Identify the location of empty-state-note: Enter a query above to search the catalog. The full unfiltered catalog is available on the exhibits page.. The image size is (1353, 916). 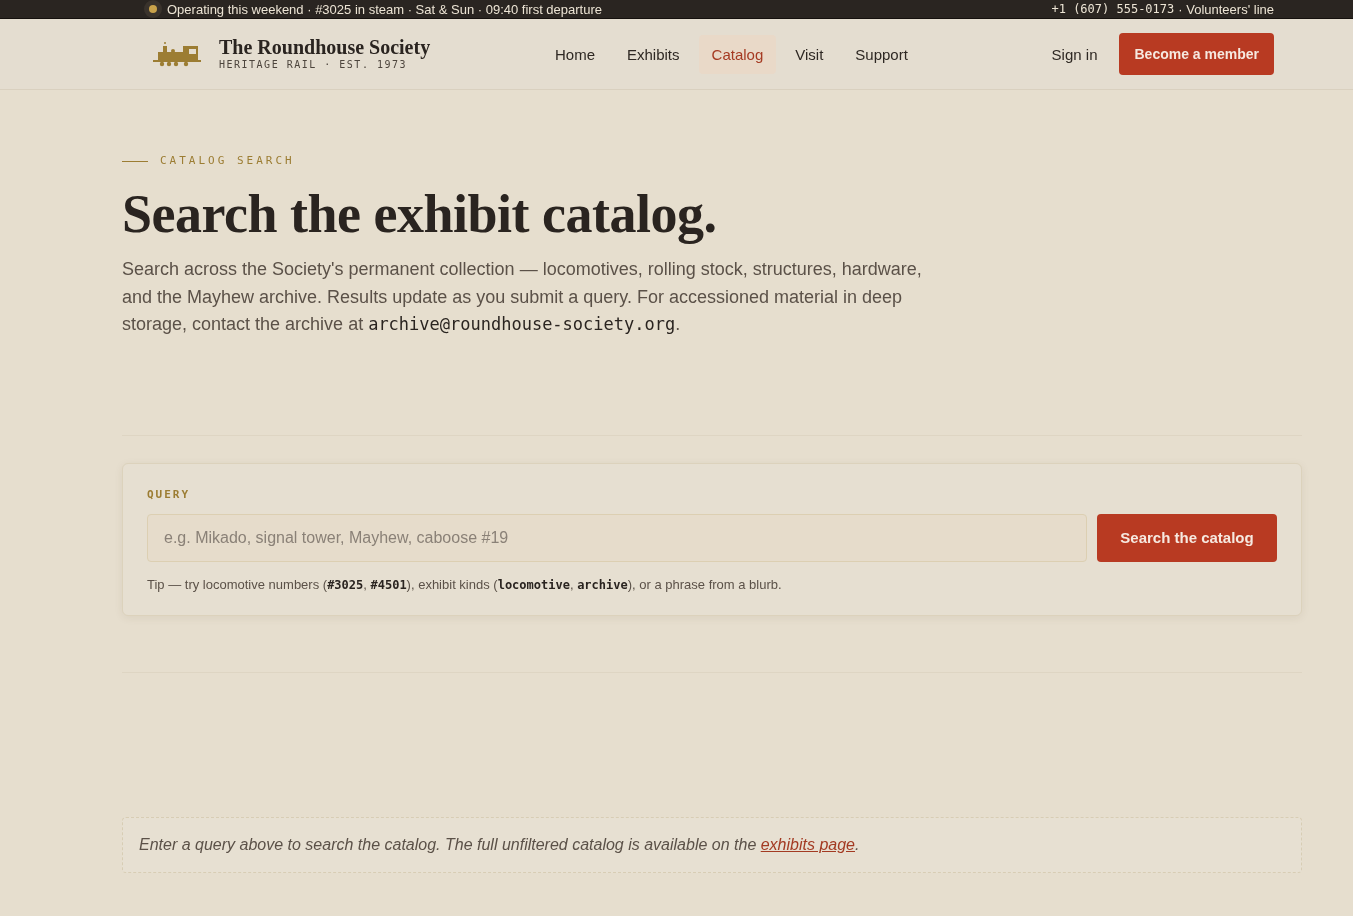
(712, 844).